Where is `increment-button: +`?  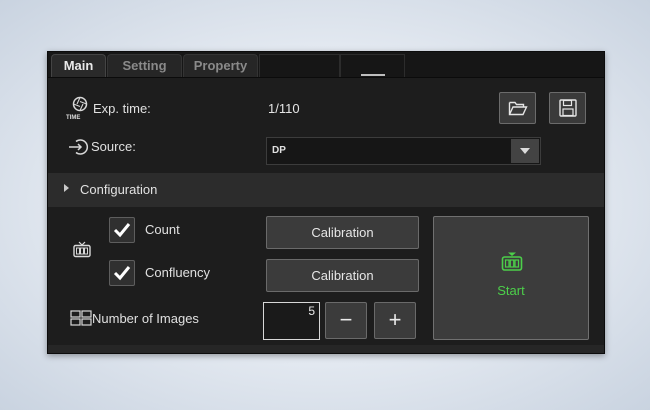 increment-button: + is located at coordinates (395, 320).